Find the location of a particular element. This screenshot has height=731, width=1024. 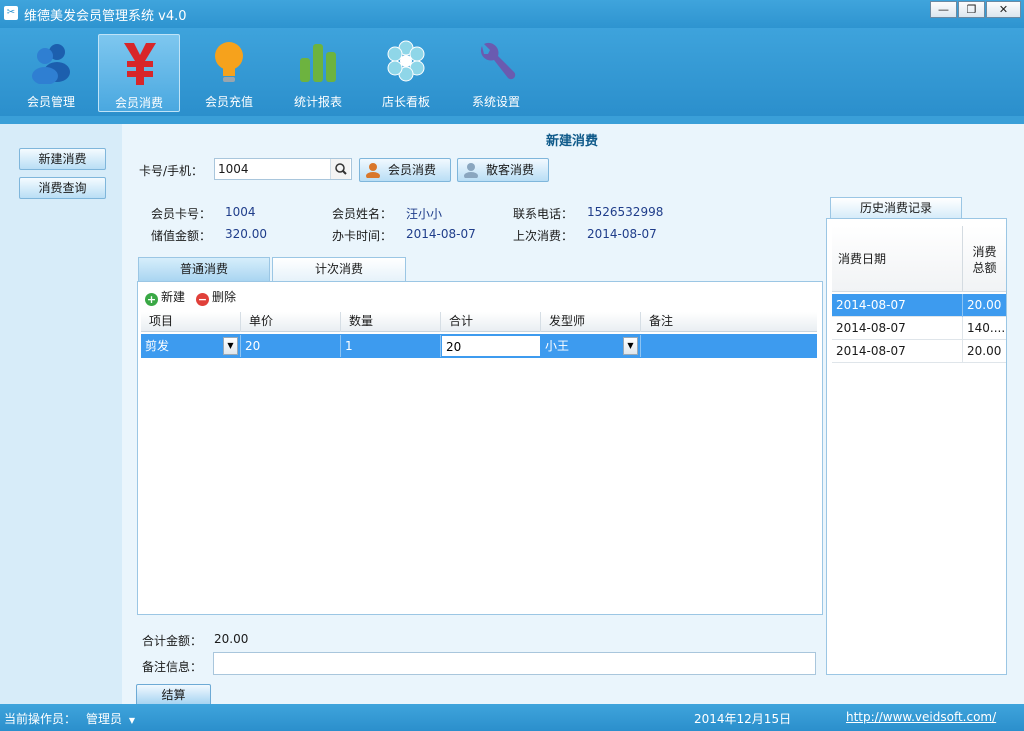

new-row-button: + 新建 is located at coordinates (165, 297).